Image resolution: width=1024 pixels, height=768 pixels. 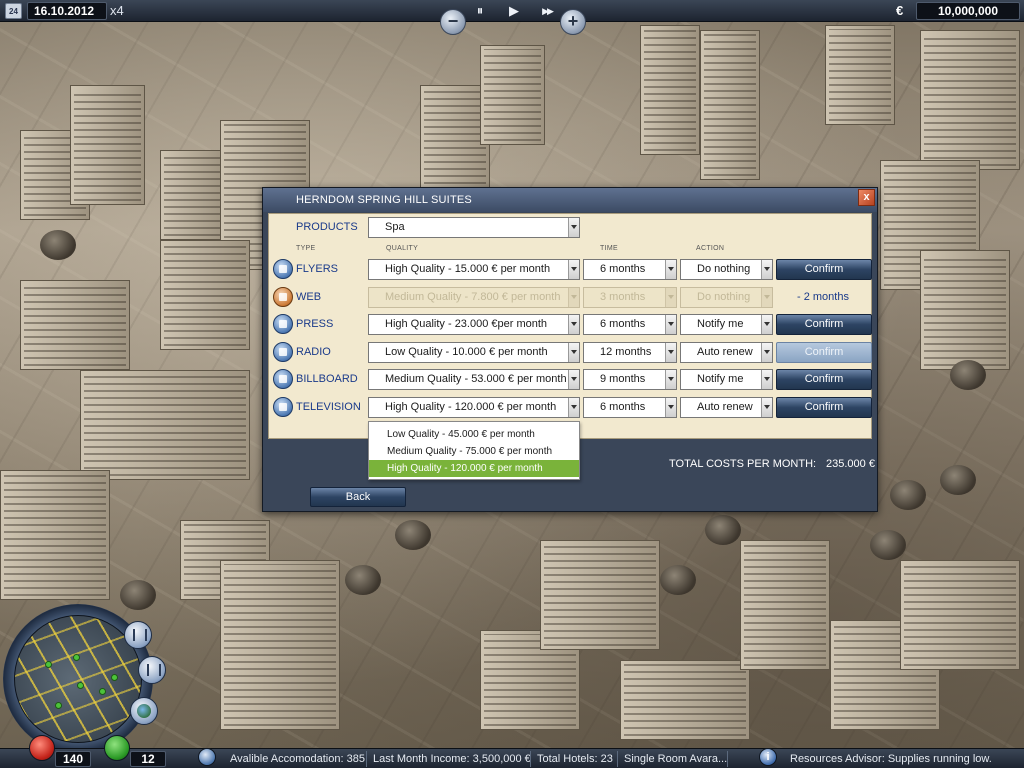 I want to click on confirm-button-press: Confirm, so click(x=824, y=324).